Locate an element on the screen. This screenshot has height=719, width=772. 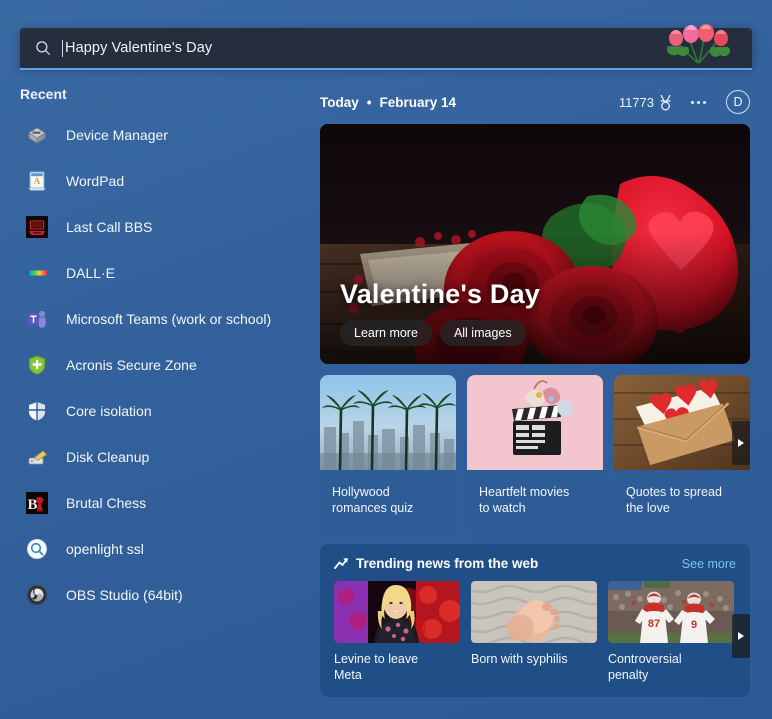
core-isolation-shield-icon is located at coordinates (37, 411).